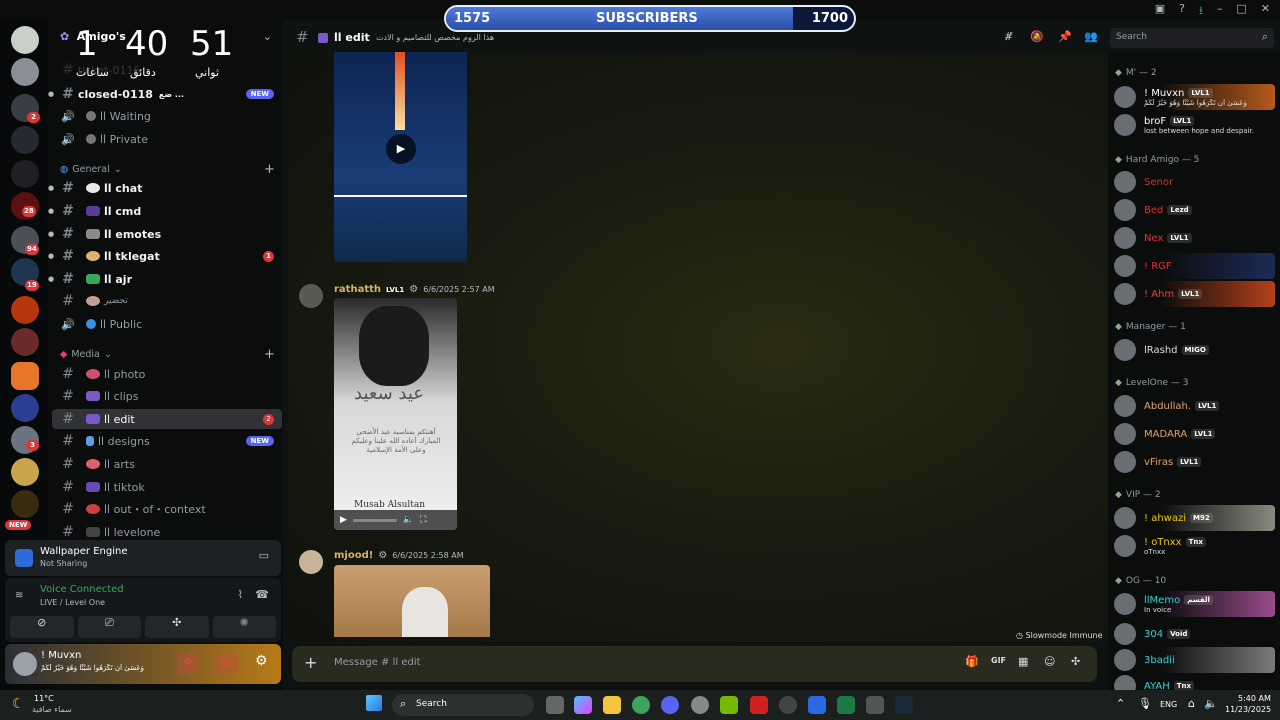 The width and height of the screenshot is (1280, 720). I want to click on channel-levelone: # اا levelone, so click(167, 532).